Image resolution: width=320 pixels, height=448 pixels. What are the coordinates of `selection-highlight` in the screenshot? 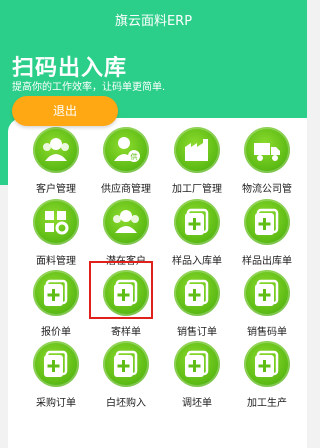 It's located at (121, 290).